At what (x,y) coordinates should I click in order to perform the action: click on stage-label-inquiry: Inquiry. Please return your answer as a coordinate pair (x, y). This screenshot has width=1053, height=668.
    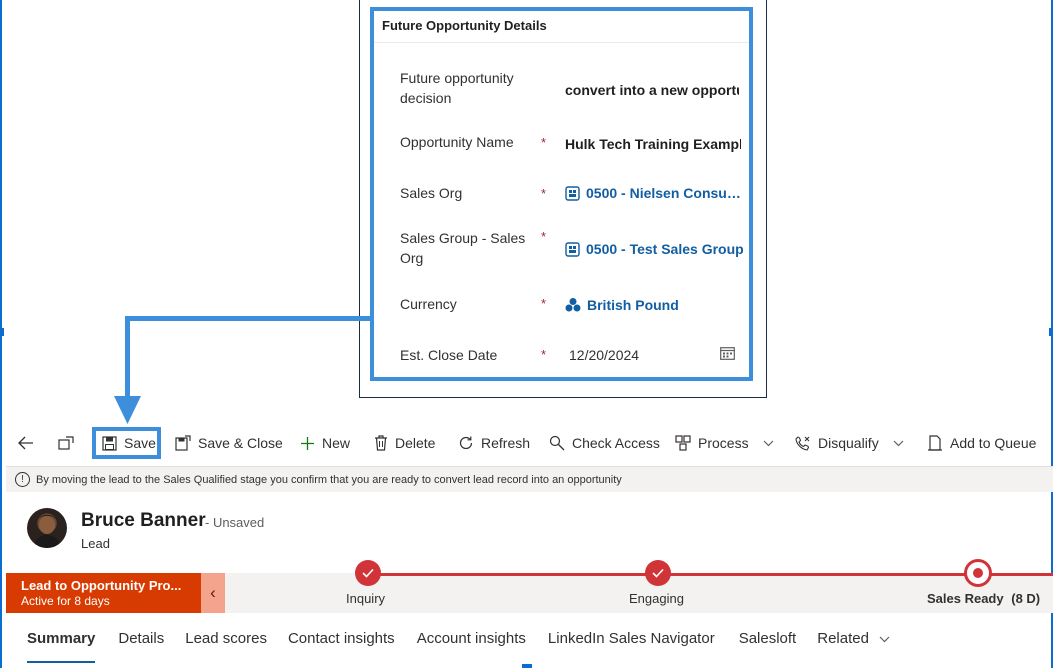
    Looking at the image, I should click on (365, 598).